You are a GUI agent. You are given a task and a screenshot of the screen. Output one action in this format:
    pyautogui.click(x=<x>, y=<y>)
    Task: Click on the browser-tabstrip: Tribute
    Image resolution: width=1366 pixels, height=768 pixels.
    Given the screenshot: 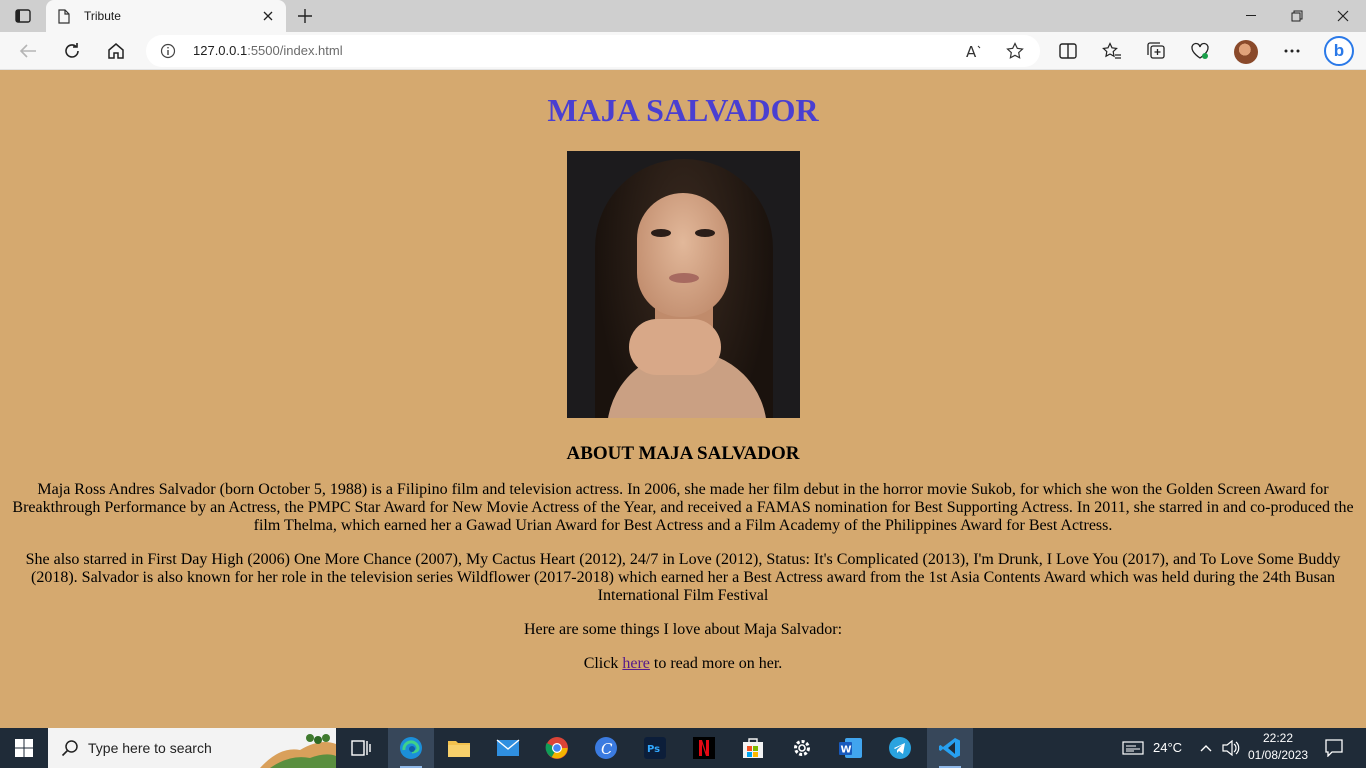 What is the action you would take?
    pyautogui.click(x=683, y=16)
    